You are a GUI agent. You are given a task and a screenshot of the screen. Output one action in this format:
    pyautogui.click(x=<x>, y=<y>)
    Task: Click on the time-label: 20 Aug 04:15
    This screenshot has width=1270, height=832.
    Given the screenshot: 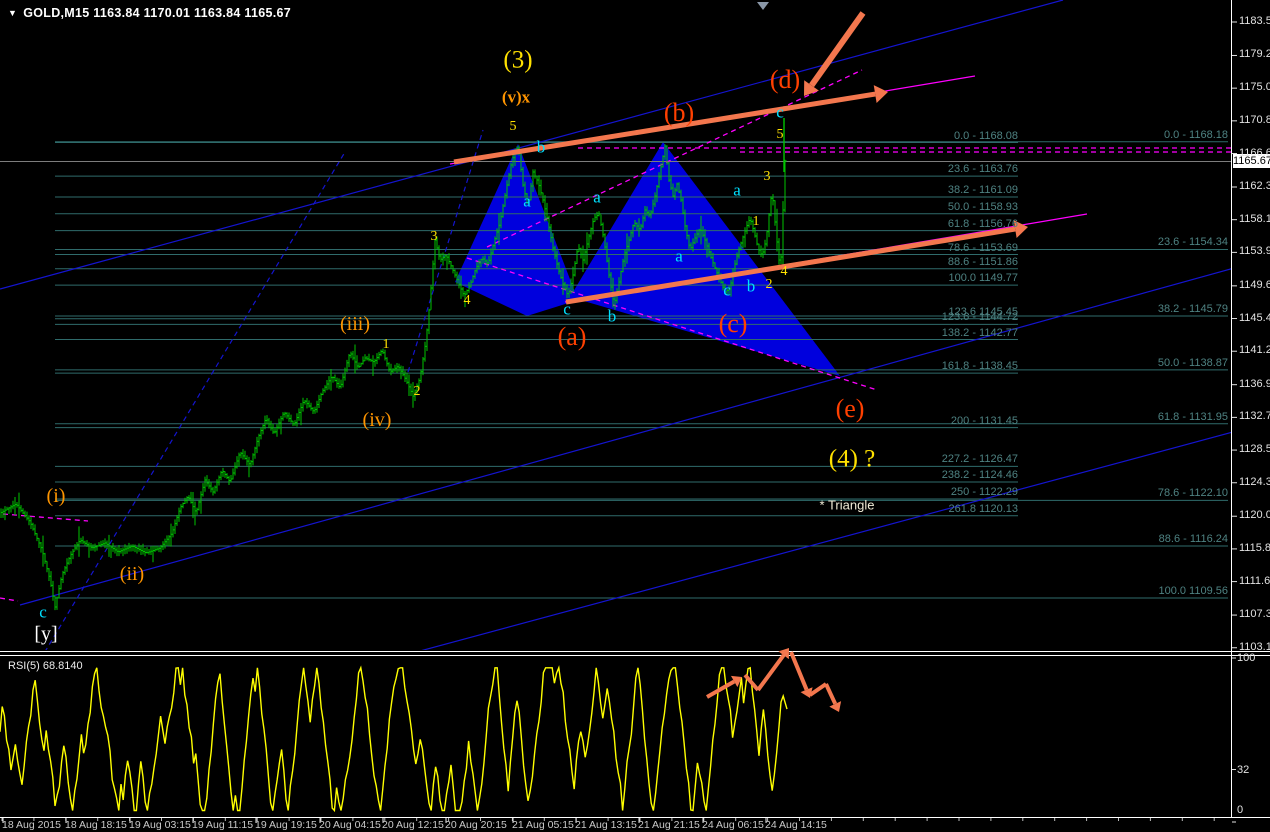 What is the action you would take?
    pyautogui.click(x=350, y=825)
    